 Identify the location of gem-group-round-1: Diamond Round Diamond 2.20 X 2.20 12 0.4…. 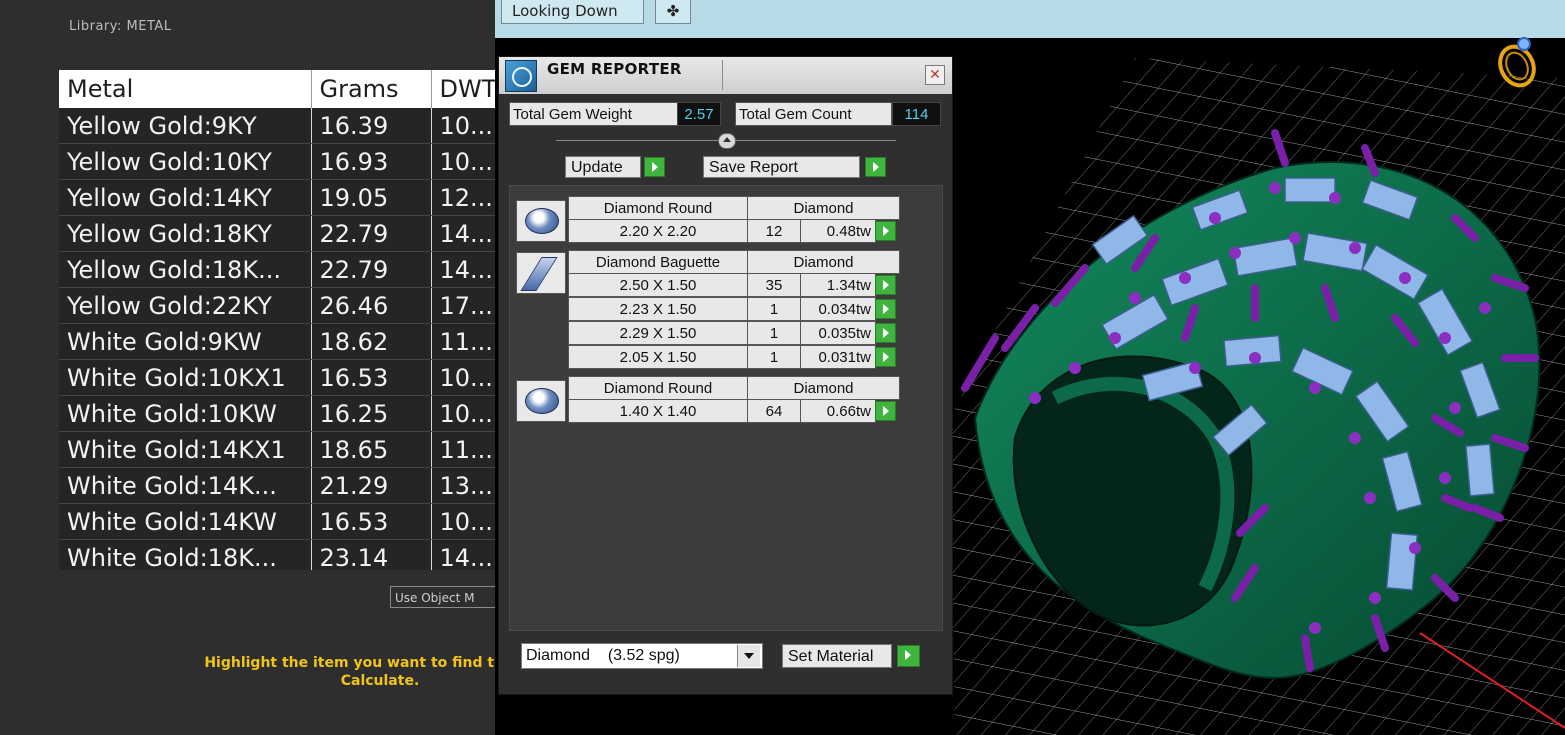
(726, 221).